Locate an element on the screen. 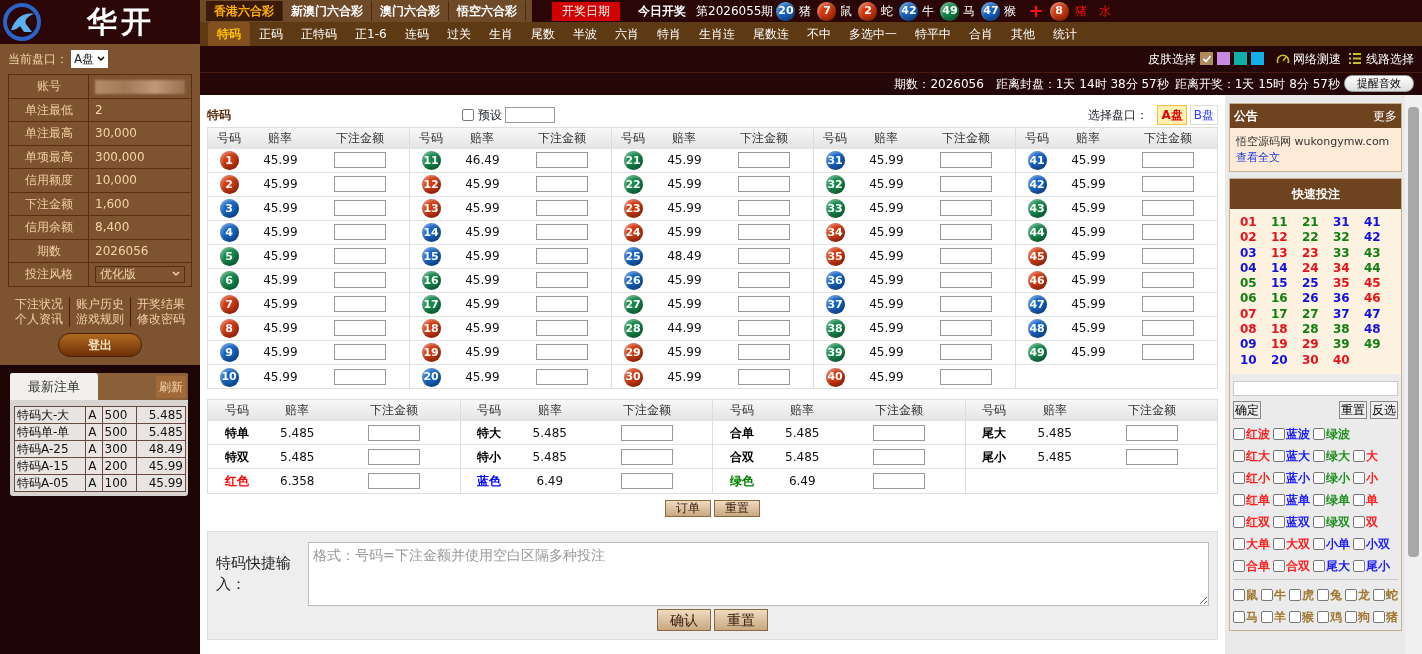  quick-number: 25 is located at coordinates (1317, 284).